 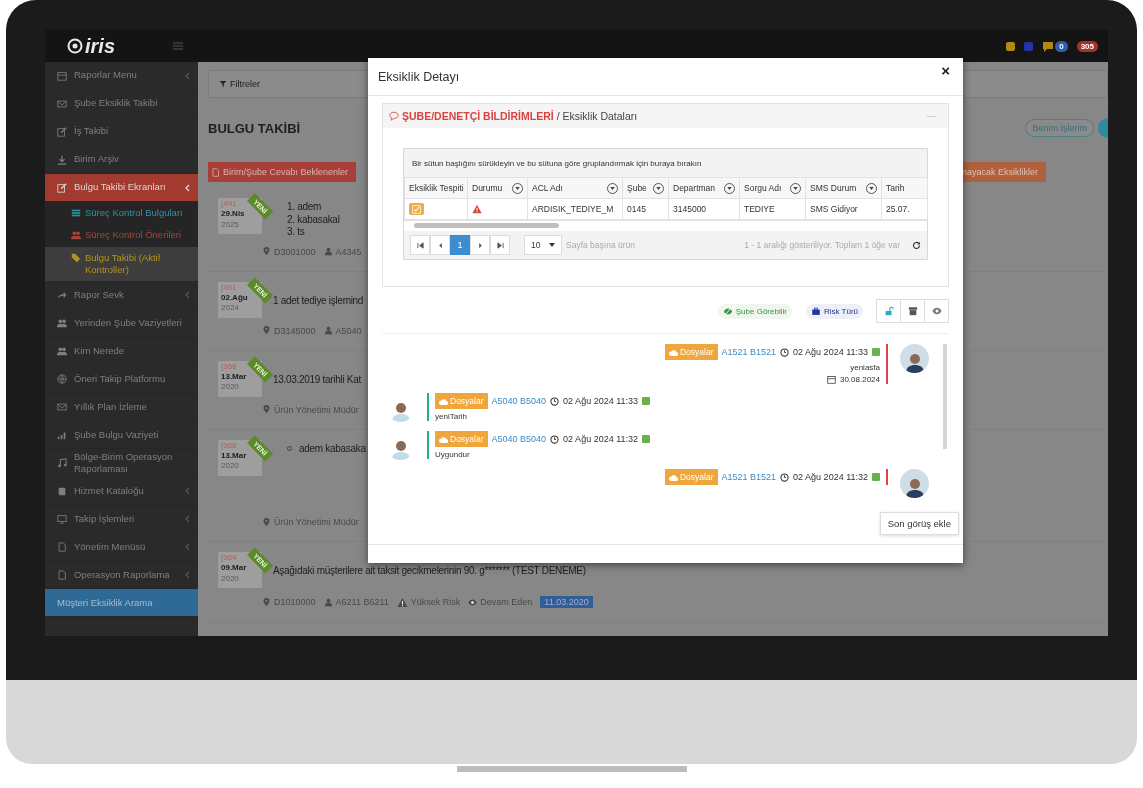 What do you see at coordinates (121, 235) in the screenshot?
I see `submenu-item: Süreç Kontrol Önerileri` at bounding box center [121, 235].